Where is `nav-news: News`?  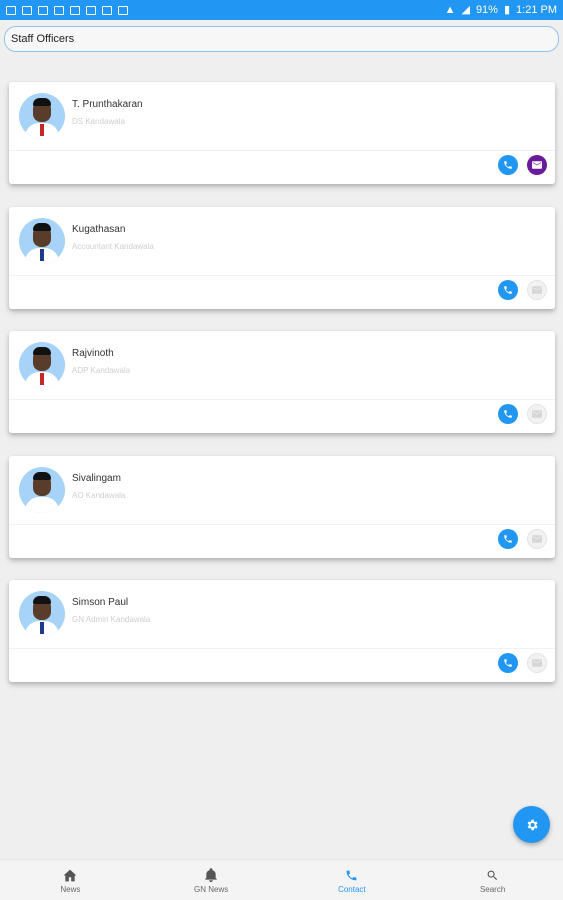 nav-news: News is located at coordinates (70, 880).